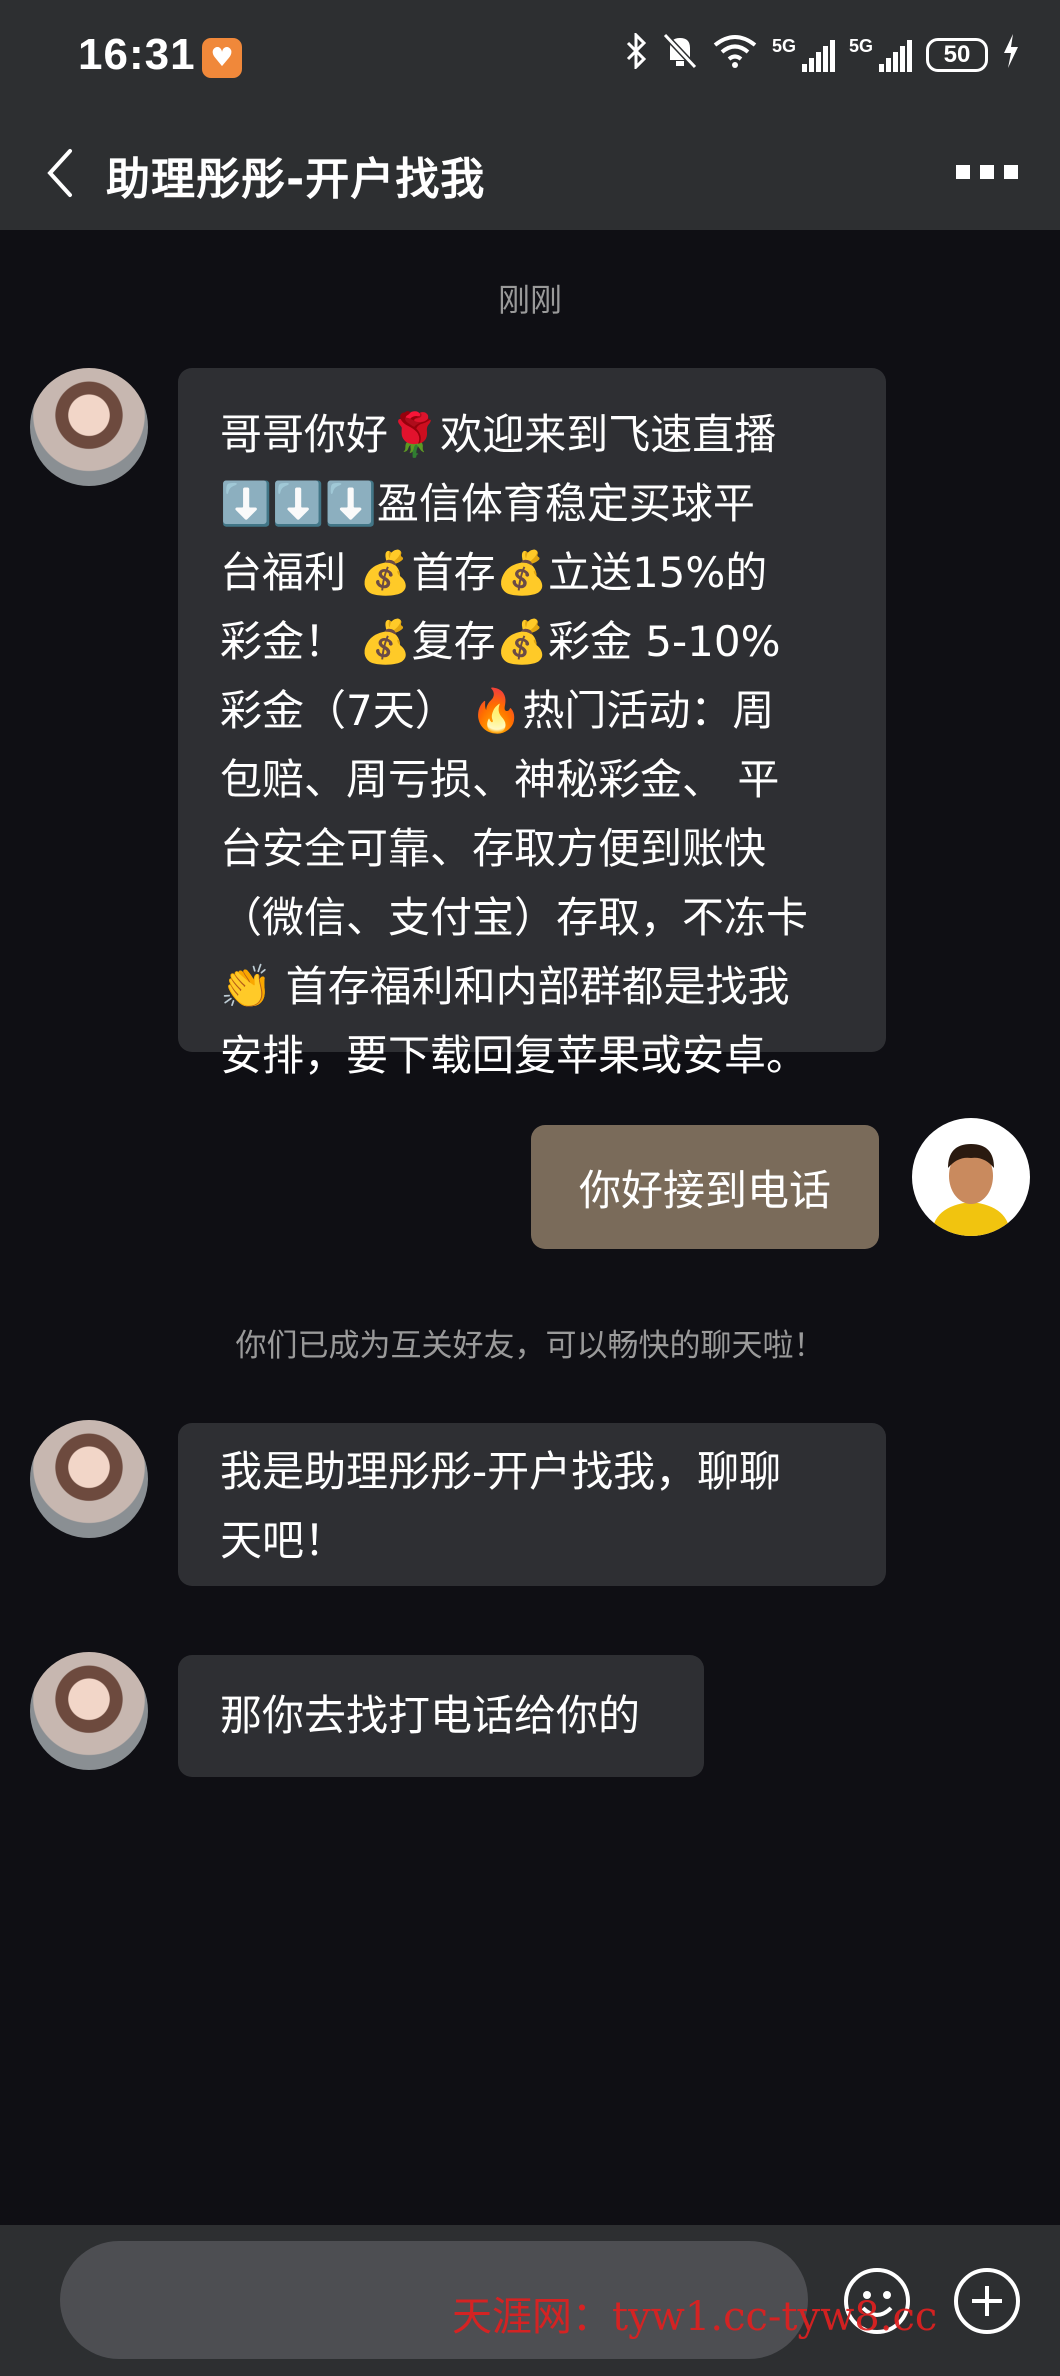  I want to click on avatar-self, so click(971, 1177).